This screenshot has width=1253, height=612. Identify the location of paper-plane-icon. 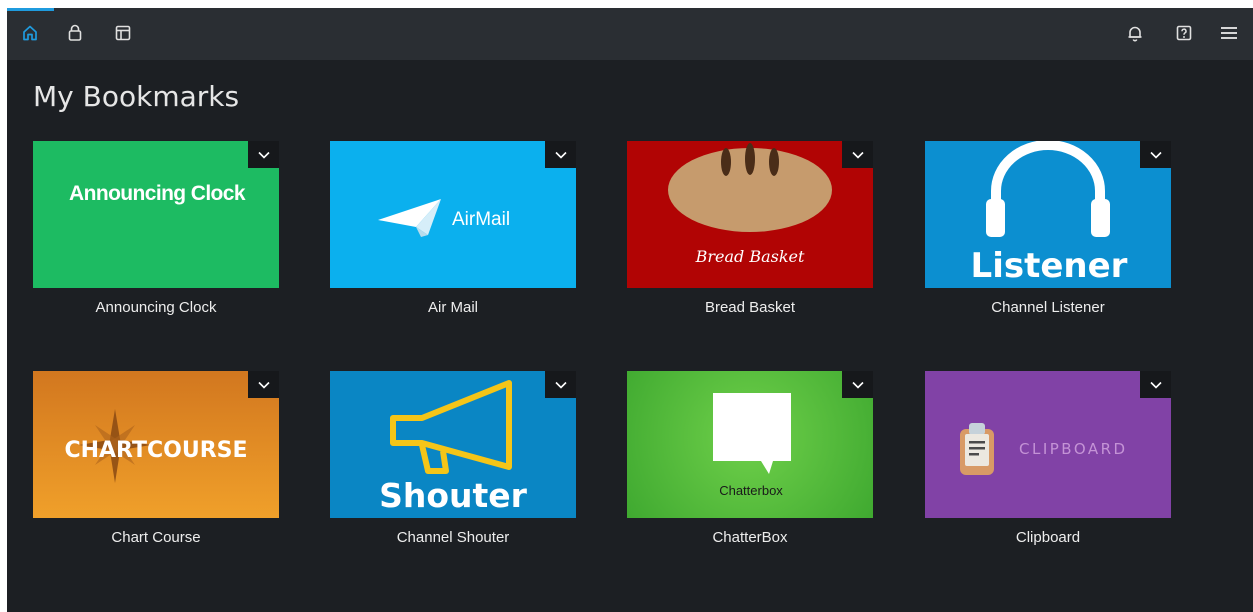
(409, 218).